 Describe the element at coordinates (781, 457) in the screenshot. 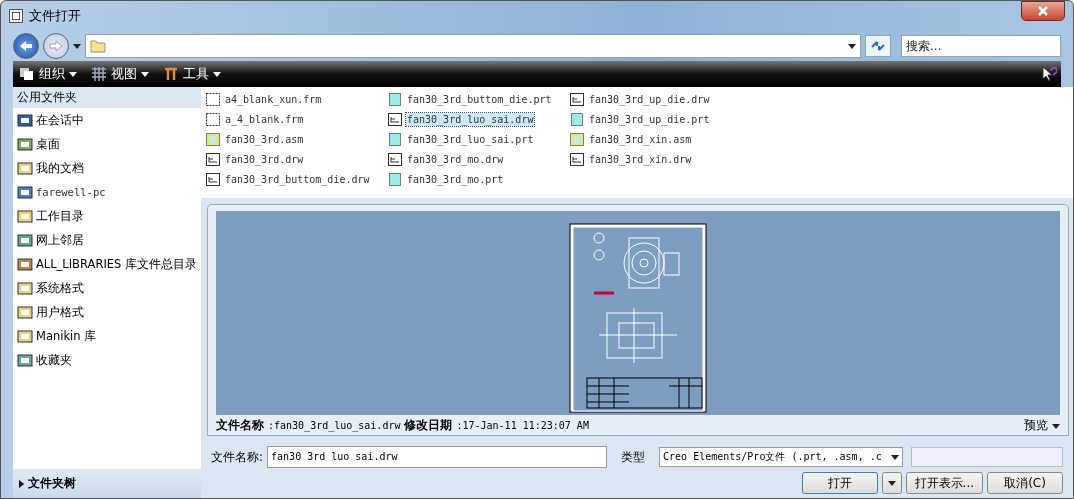

I see `type-dropdown: Creo Elements/Pro文件 (.prt, .asm, .c` at that location.